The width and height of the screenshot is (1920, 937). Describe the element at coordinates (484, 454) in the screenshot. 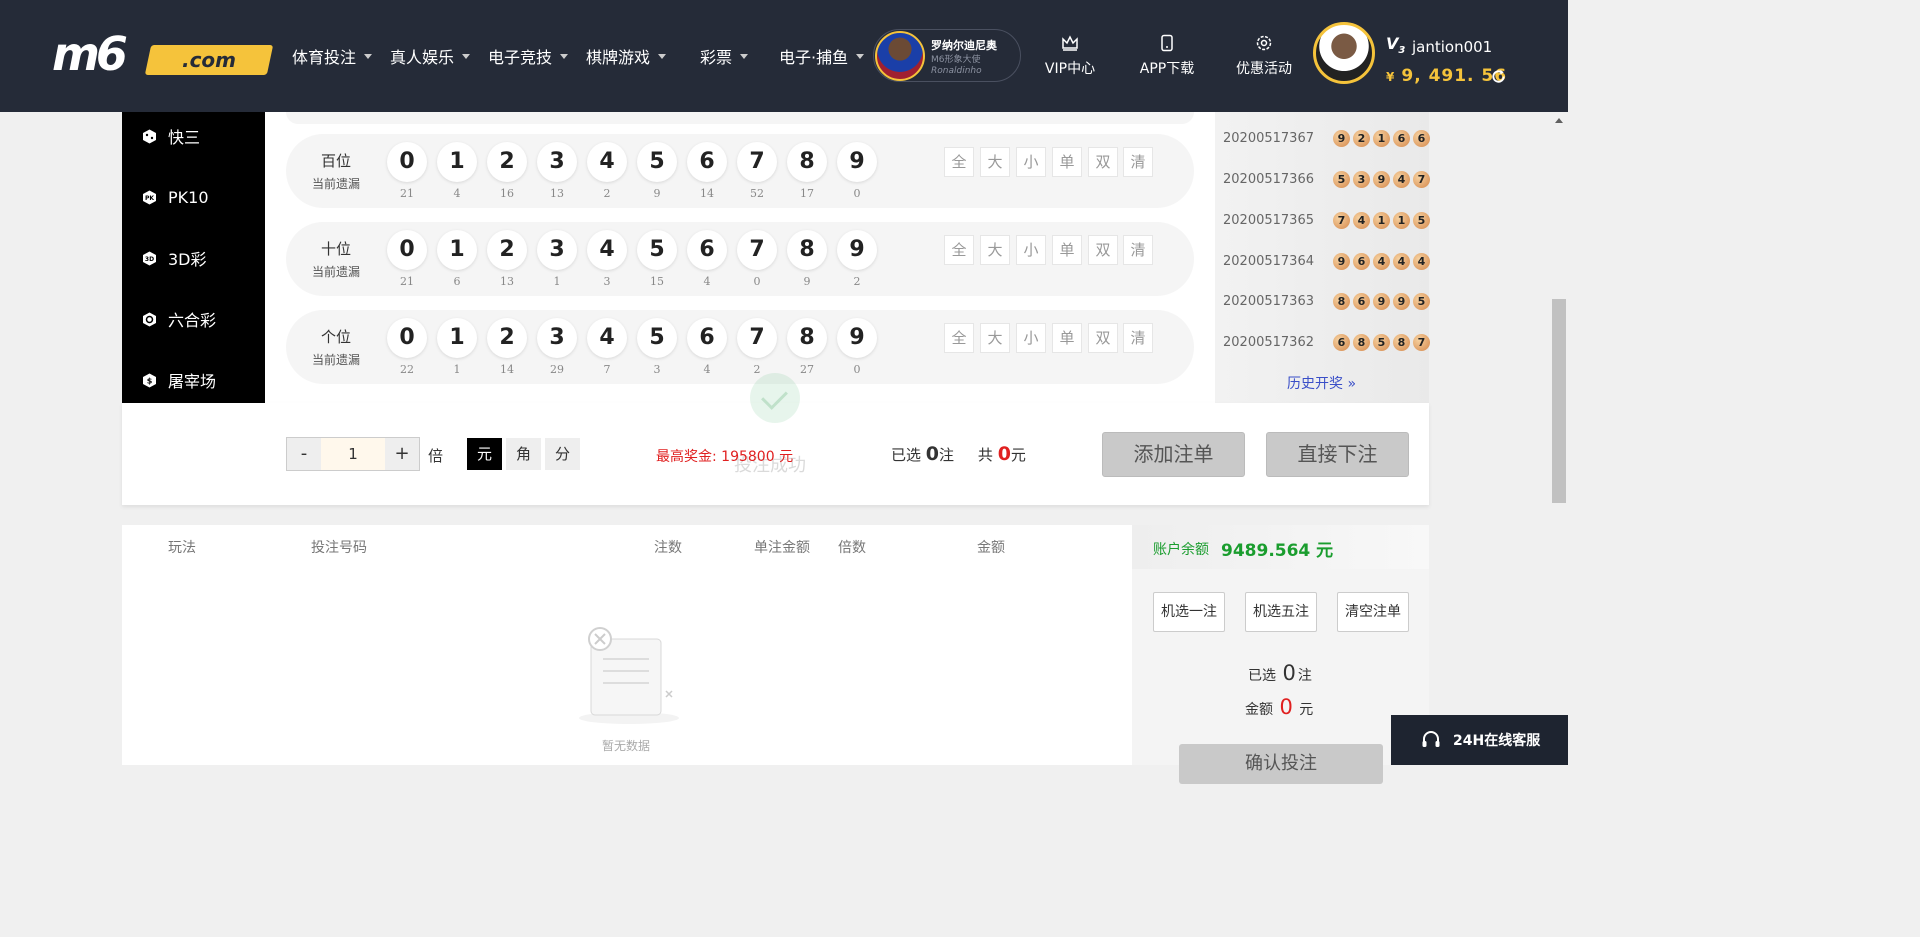

I see `unit-yuan-button: 元` at that location.